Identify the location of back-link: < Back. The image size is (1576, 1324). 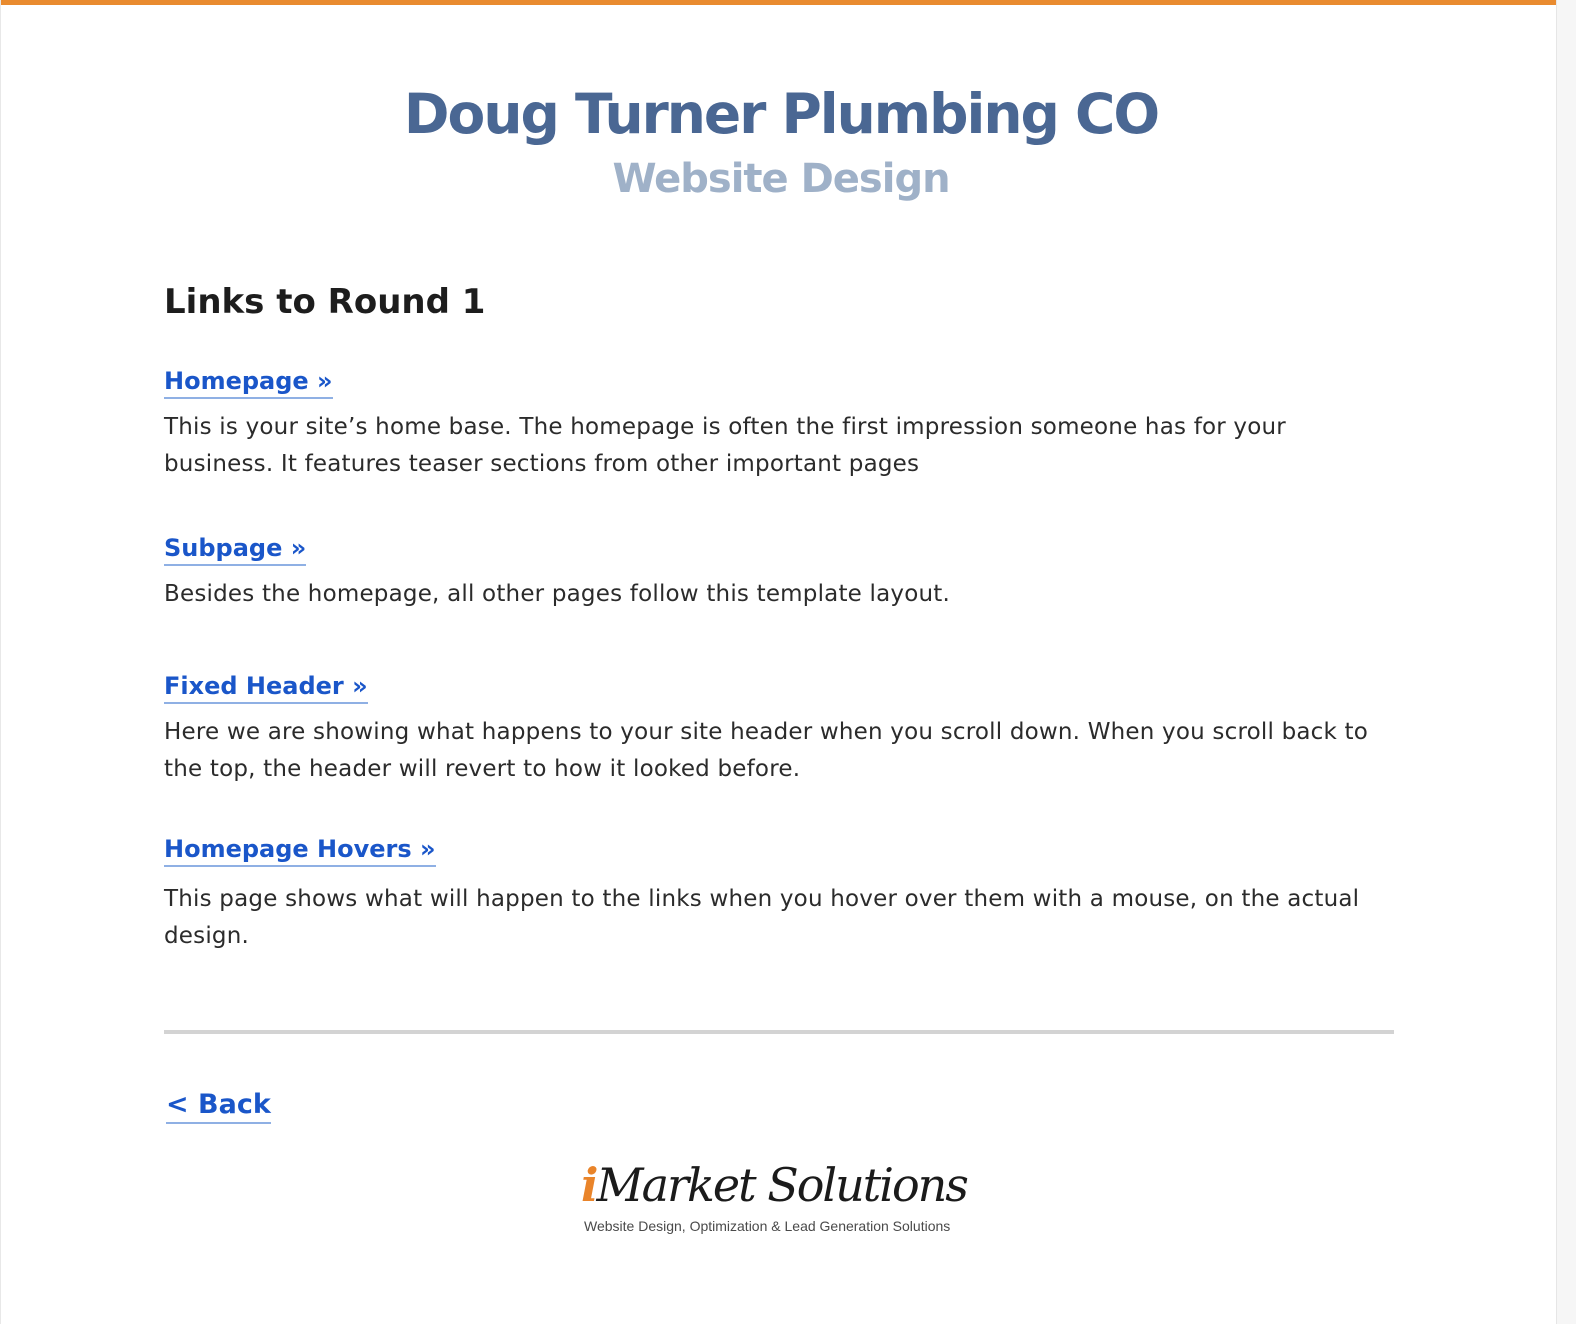
(218, 1106).